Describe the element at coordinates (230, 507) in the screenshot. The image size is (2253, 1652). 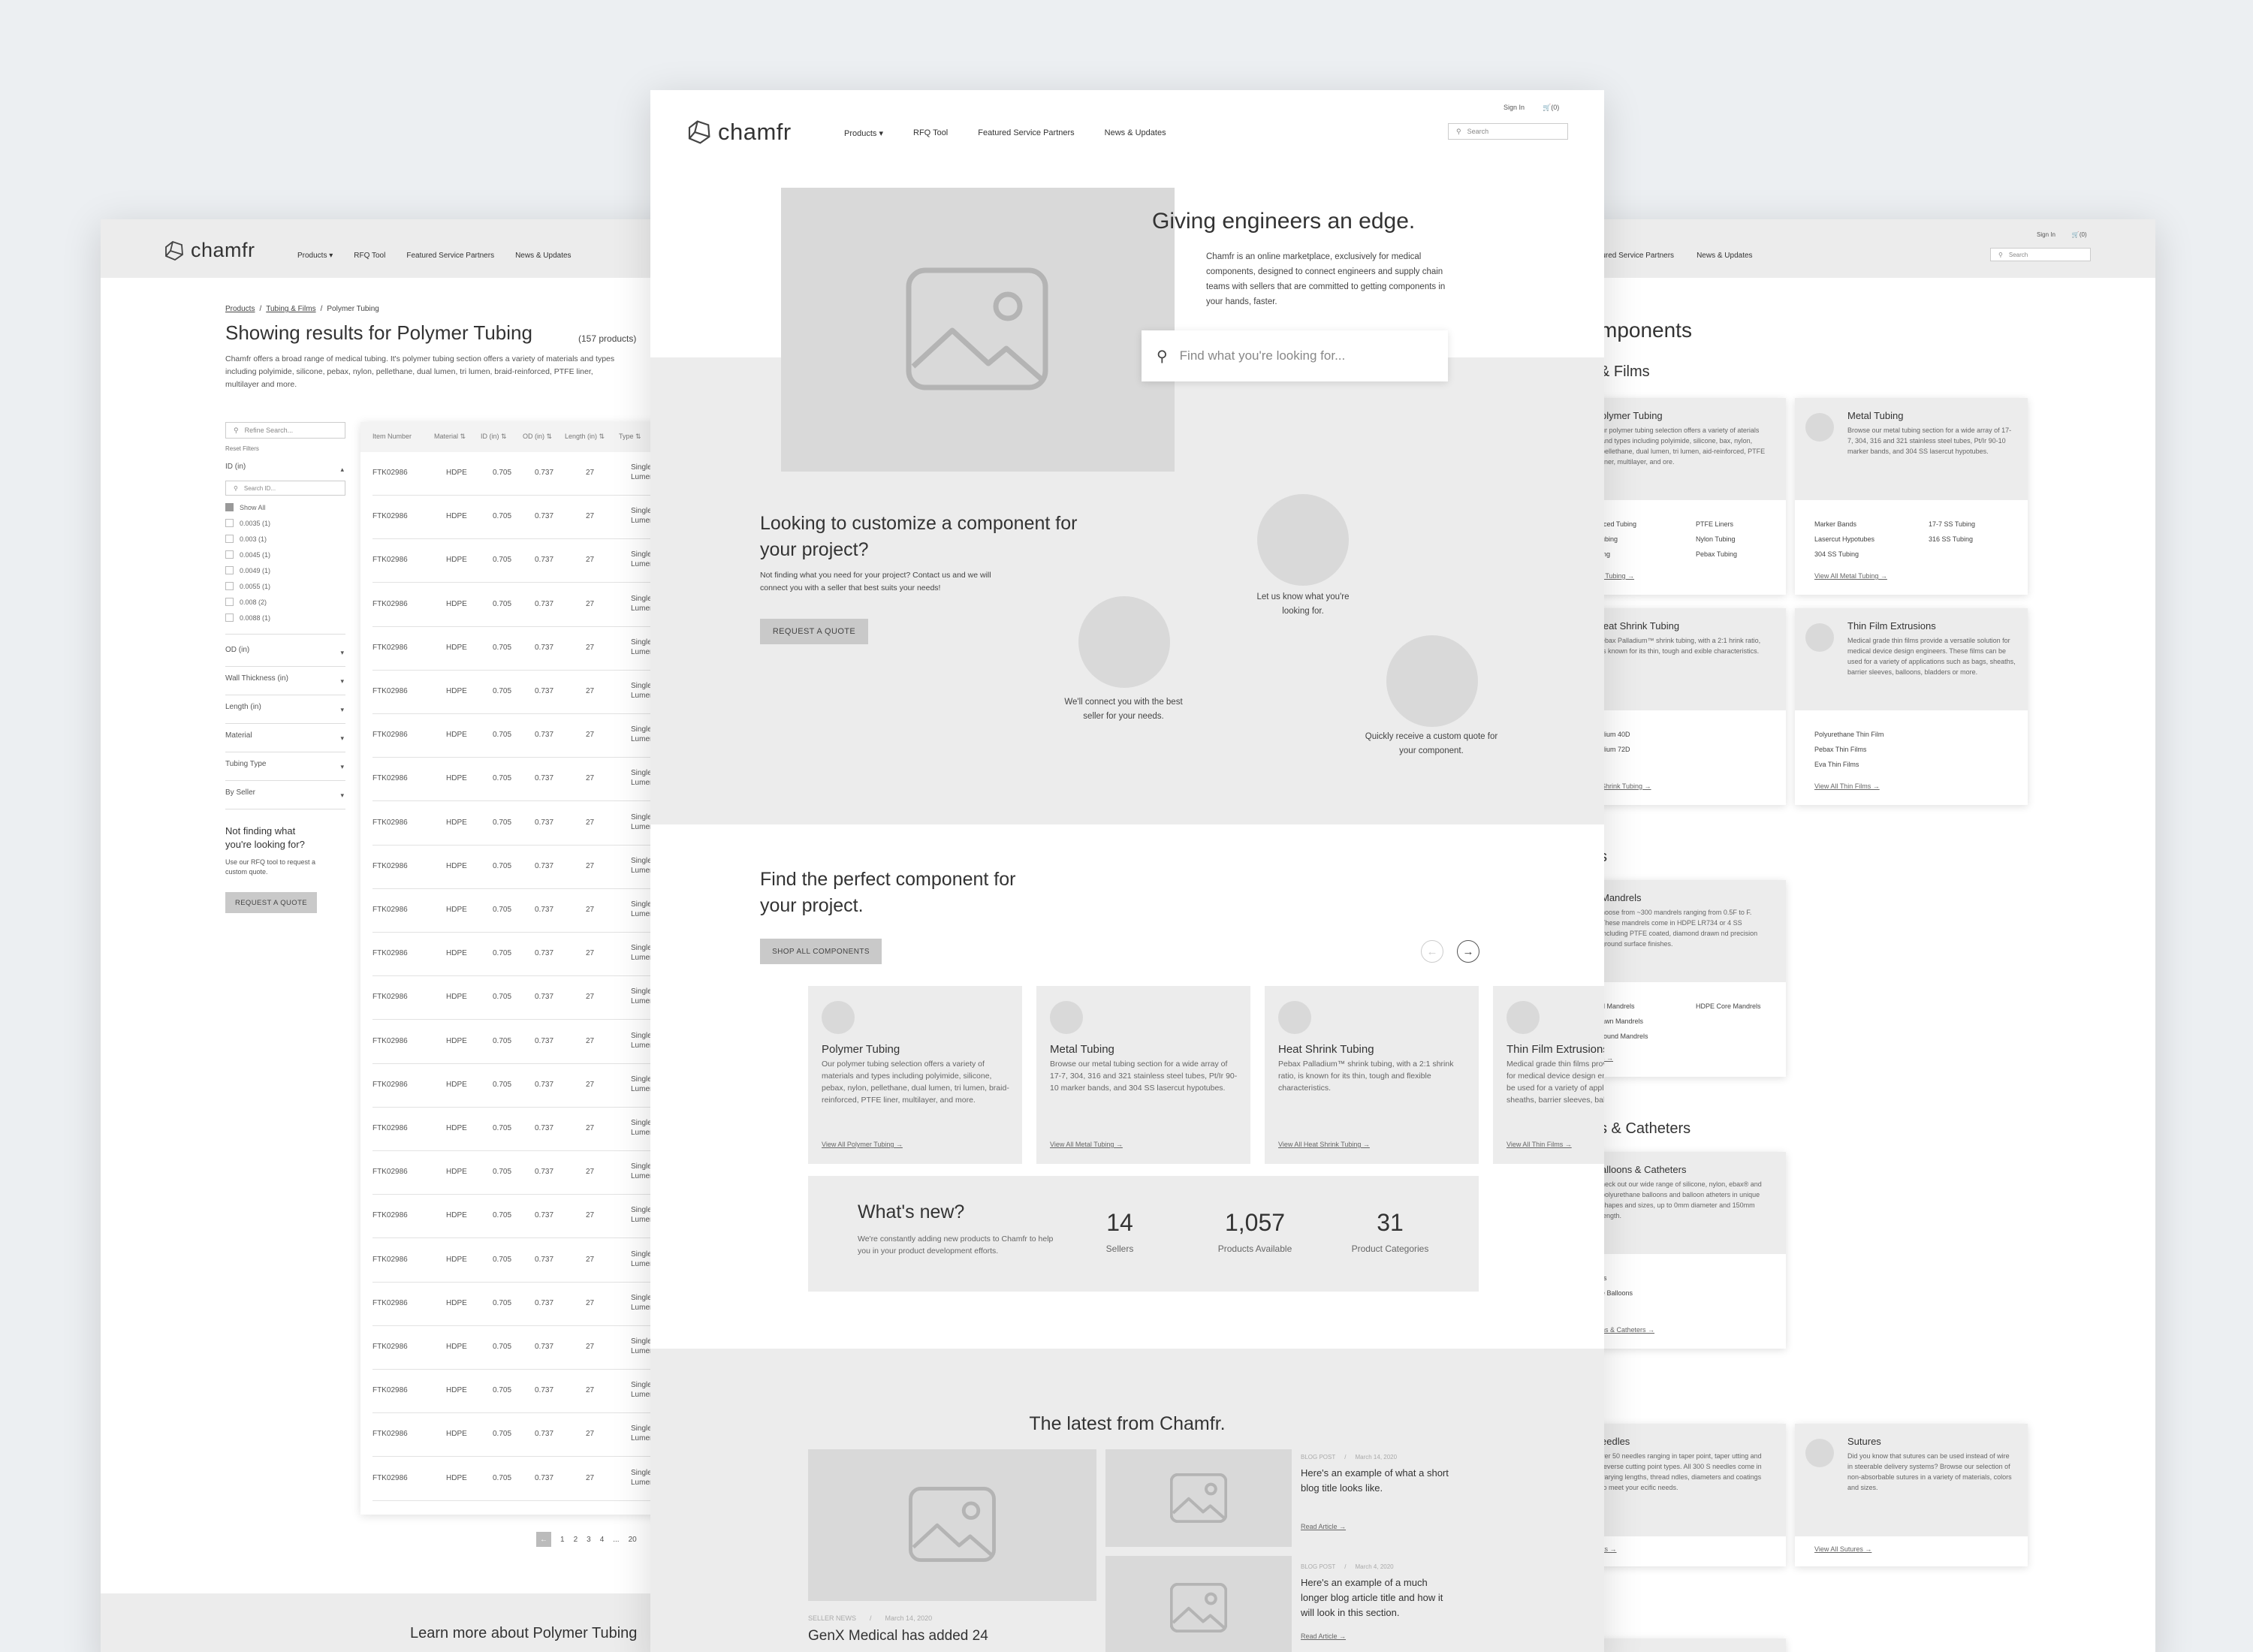
I see `checkbox-checked` at that location.